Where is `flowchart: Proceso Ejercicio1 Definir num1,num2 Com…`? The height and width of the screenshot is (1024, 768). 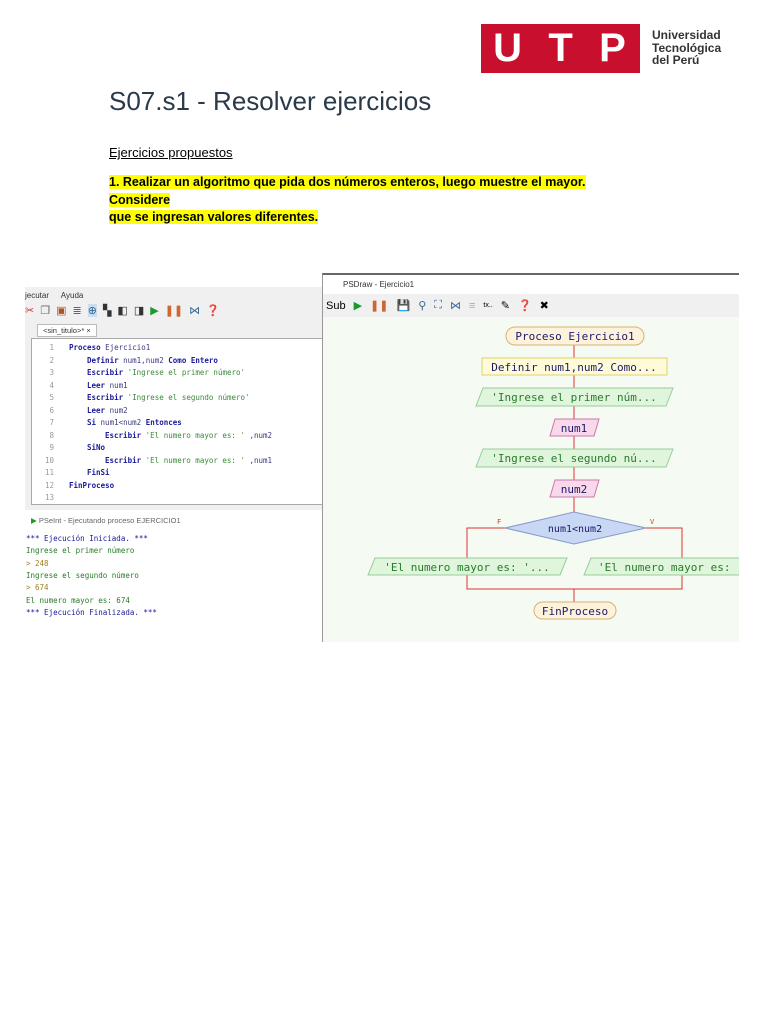 flowchart: Proceso Ejercicio1 Definir num1,num2 Com… is located at coordinates (553, 473).